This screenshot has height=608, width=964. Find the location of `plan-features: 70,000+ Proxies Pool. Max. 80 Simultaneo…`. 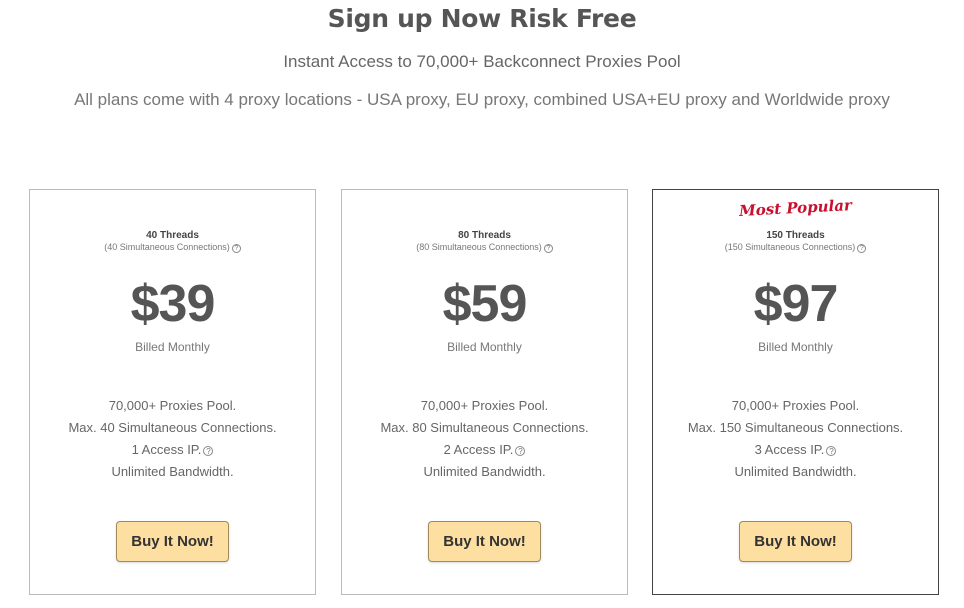

plan-features: 70,000+ Proxies Pool. Max. 80 Simultaneo… is located at coordinates (484, 439).